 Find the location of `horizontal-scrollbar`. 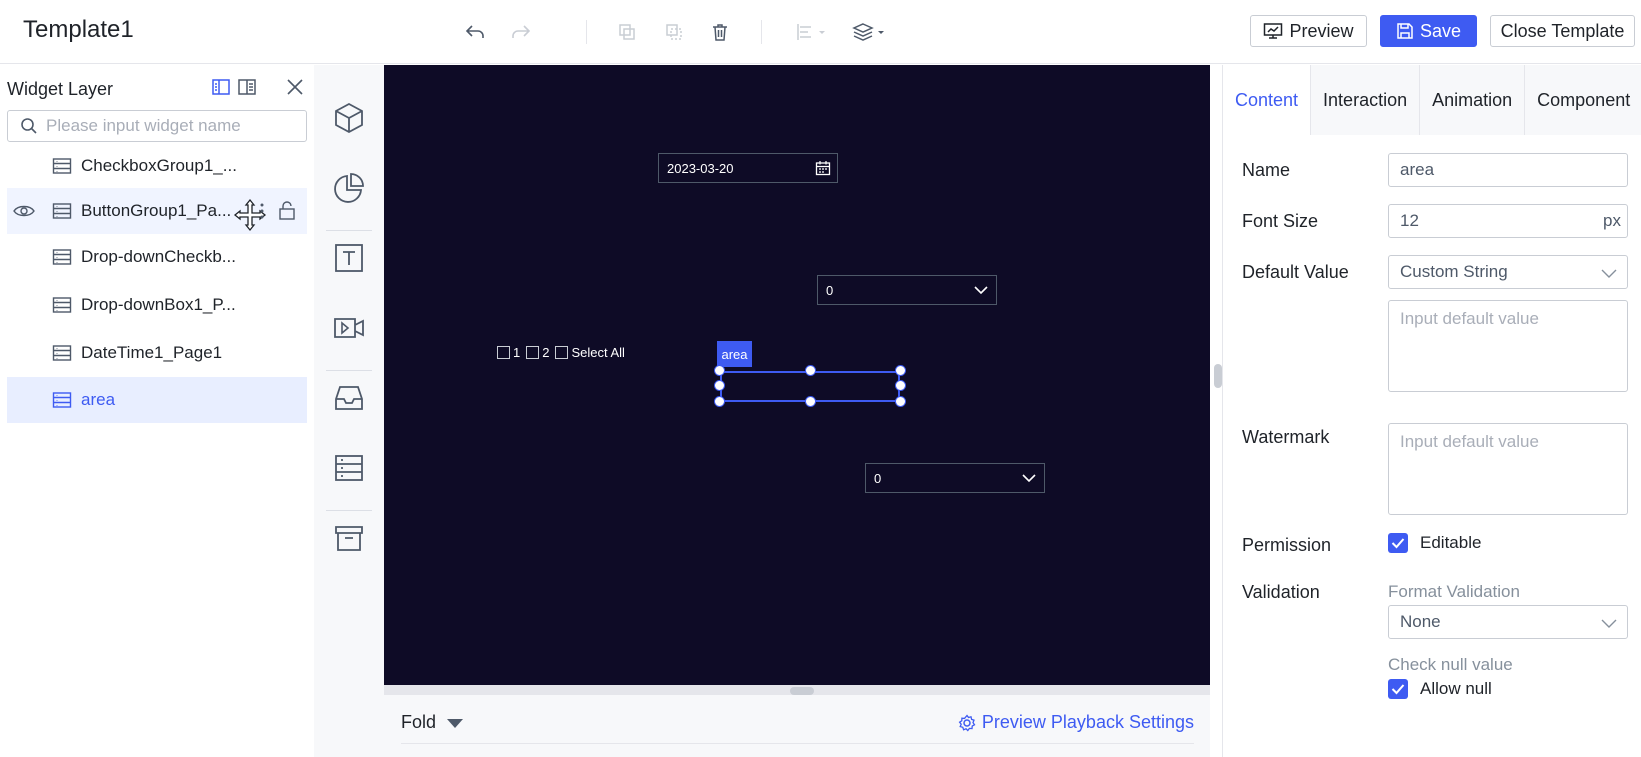

horizontal-scrollbar is located at coordinates (797, 690).